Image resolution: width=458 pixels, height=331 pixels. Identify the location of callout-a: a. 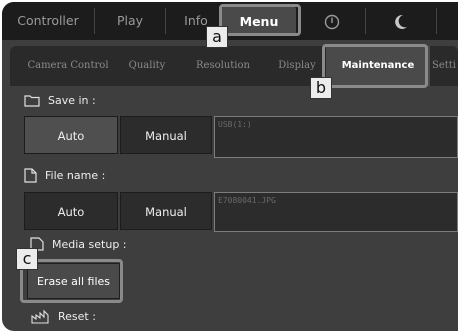
(217, 37).